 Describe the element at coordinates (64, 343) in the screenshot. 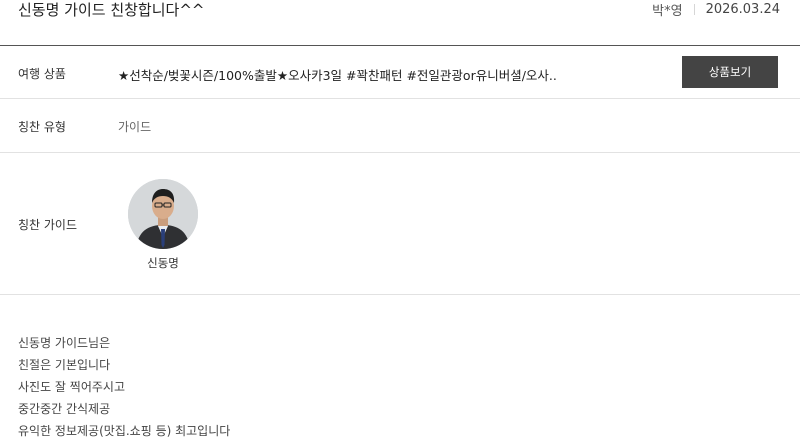

I see `body-line: 신동명 가이드님은` at that location.